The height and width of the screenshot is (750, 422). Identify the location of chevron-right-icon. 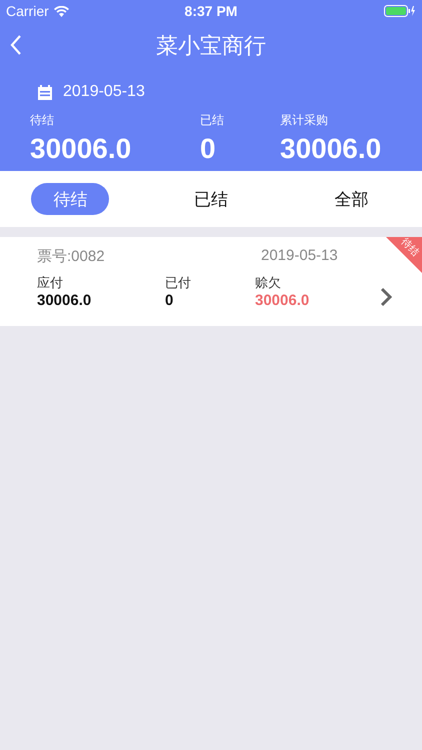
(386, 297).